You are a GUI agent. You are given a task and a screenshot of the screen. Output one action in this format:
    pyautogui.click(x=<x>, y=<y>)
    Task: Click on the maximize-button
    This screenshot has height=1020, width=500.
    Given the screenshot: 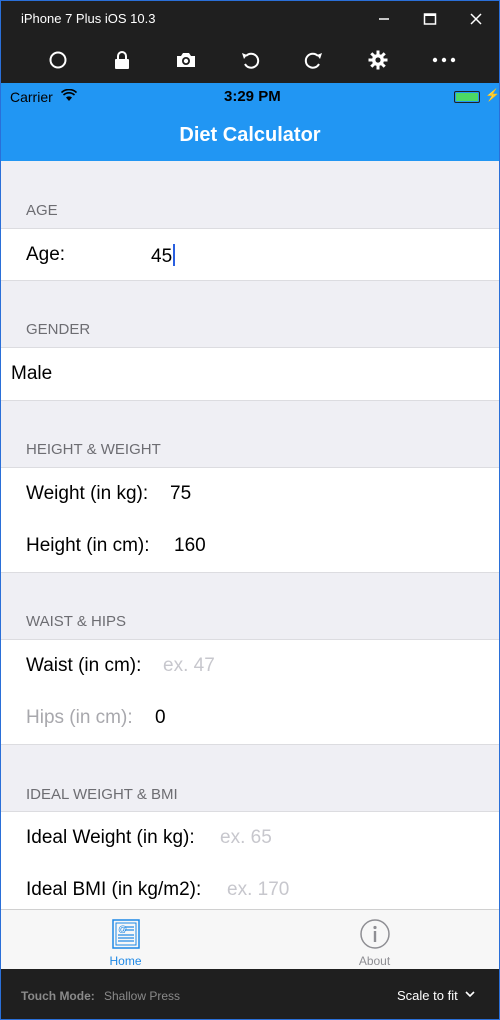 What is the action you would take?
    pyautogui.click(x=430, y=19)
    